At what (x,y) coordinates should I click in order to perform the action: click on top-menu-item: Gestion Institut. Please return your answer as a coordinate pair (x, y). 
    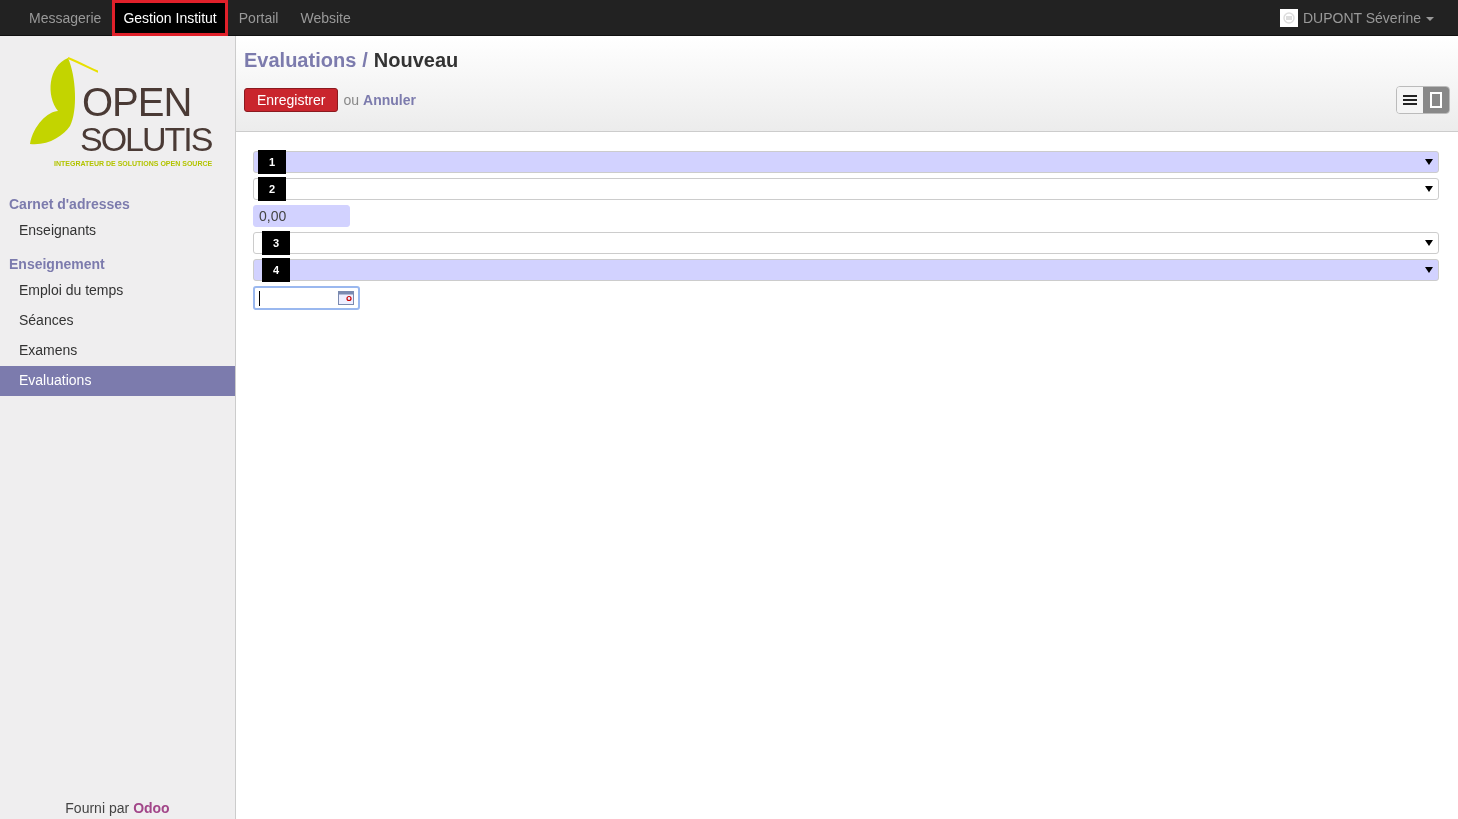
    Looking at the image, I should click on (170, 18).